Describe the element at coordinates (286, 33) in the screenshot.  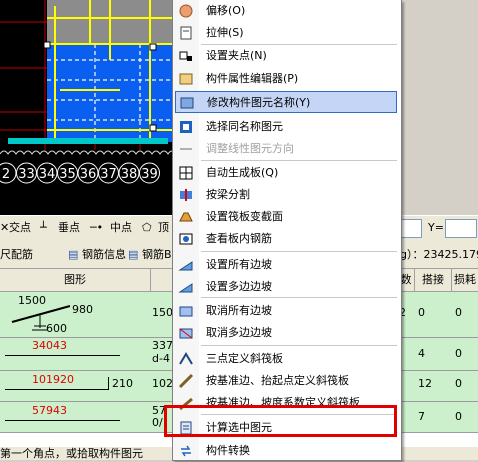
I see `menu-item-stretch: 拉伸(S)` at that location.